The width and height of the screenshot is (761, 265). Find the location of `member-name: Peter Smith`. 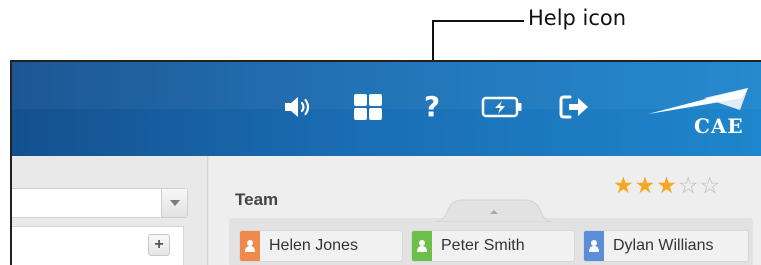

member-name: Peter Smith is located at coordinates (483, 245).